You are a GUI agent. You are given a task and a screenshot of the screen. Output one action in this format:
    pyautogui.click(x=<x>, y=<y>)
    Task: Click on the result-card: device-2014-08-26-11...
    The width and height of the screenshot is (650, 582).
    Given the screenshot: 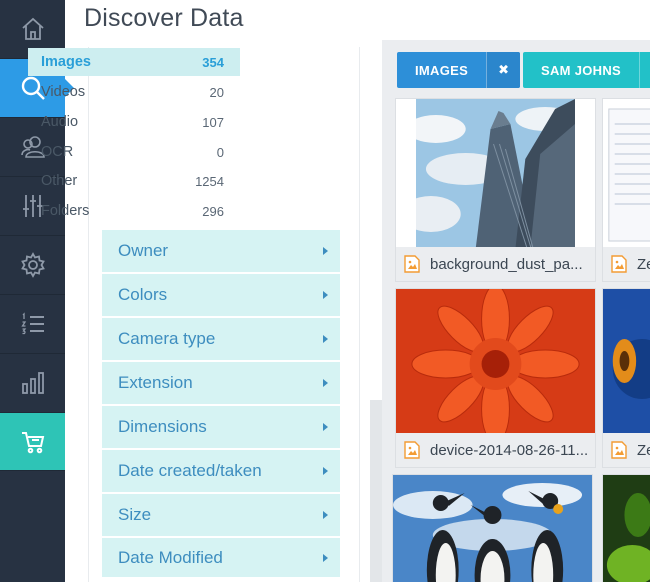 What is the action you would take?
    pyautogui.click(x=495, y=378)
    